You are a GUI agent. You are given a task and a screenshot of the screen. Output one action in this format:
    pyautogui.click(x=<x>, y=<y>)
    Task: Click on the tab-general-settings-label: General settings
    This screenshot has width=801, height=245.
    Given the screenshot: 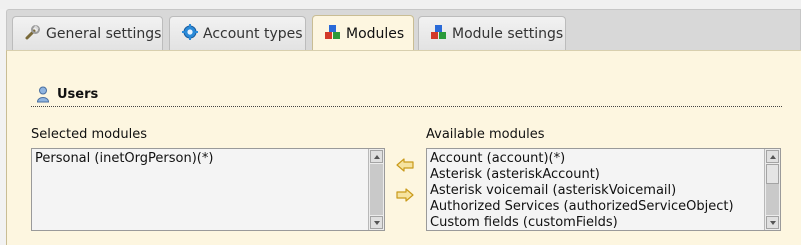 What is the action you would take?
    pyautogui.click(x=104, y=34)
    